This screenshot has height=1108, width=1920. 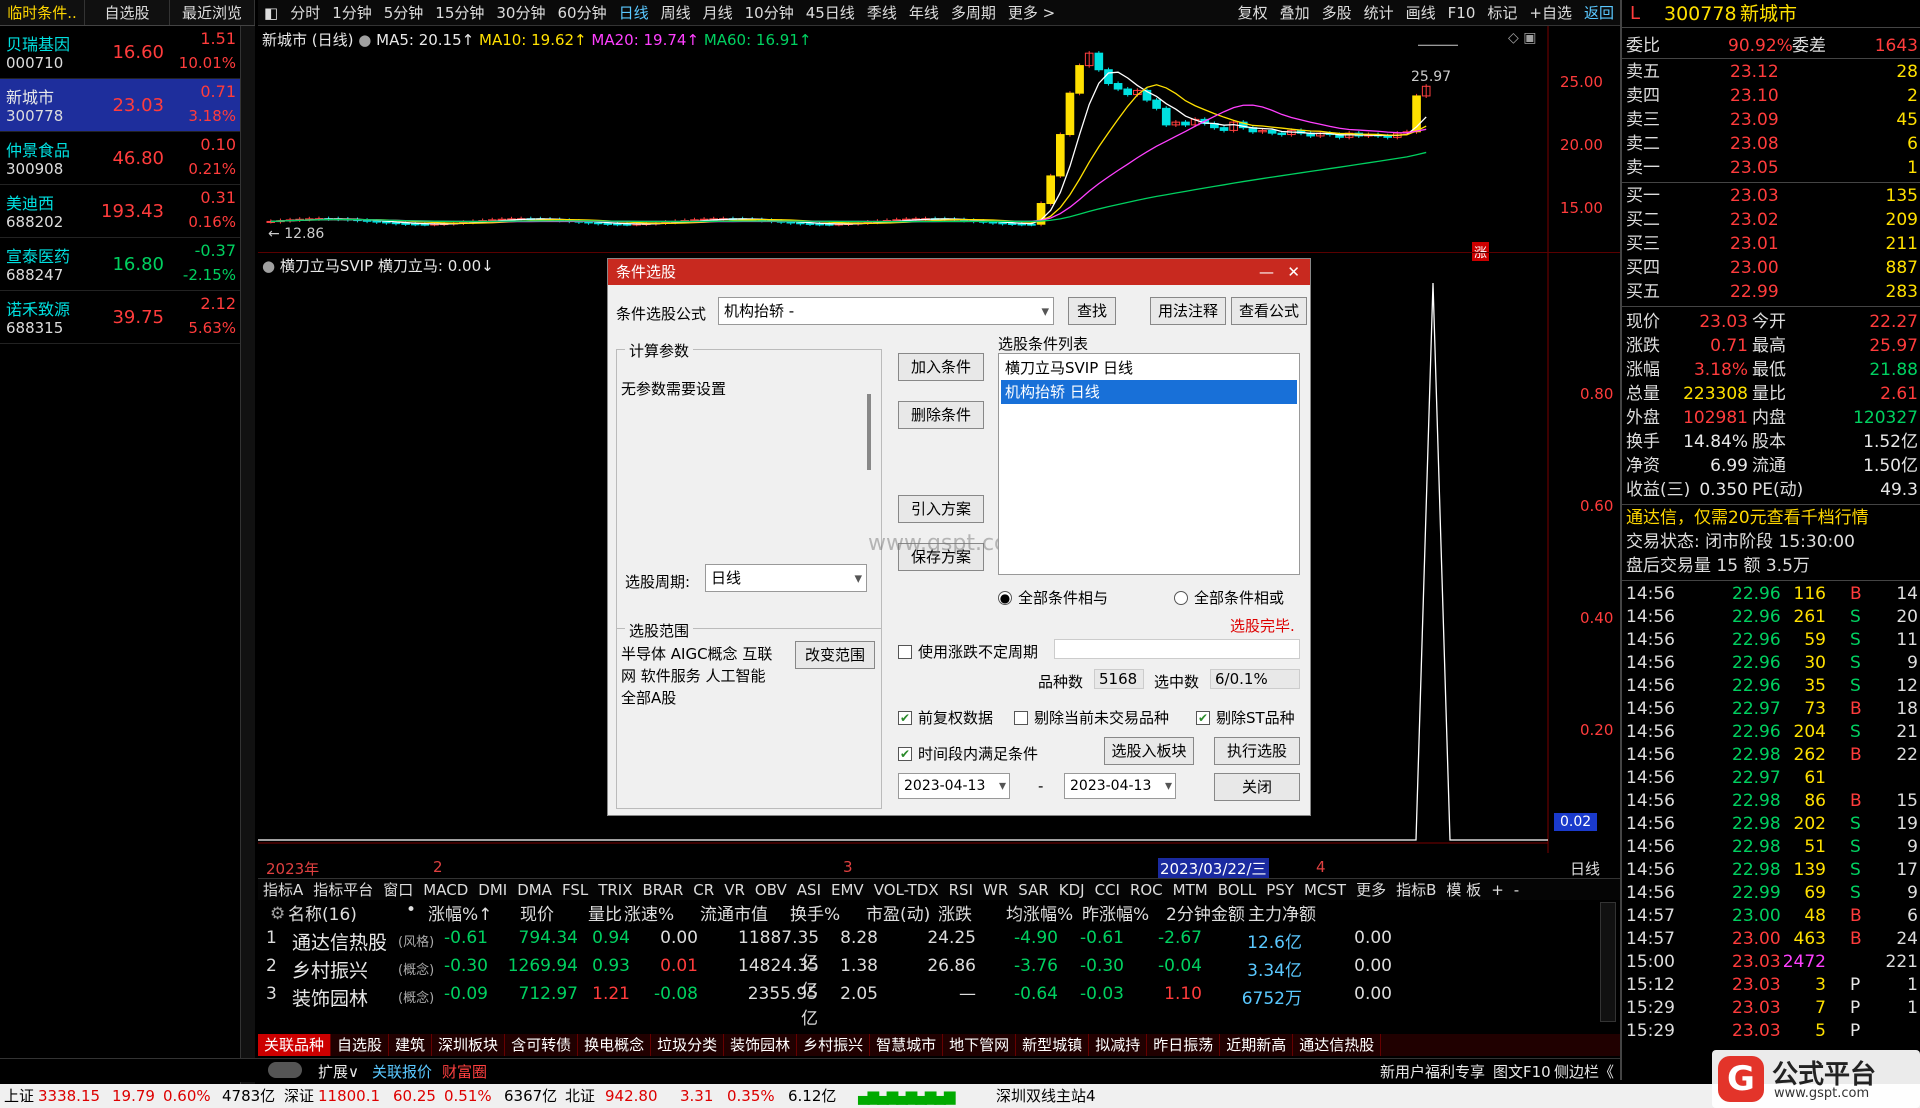 What do you see at coordinates (688, 1045) in the screenshot?
I see `related-tab: 垃圾分类` at bounding box center [688, 1045].